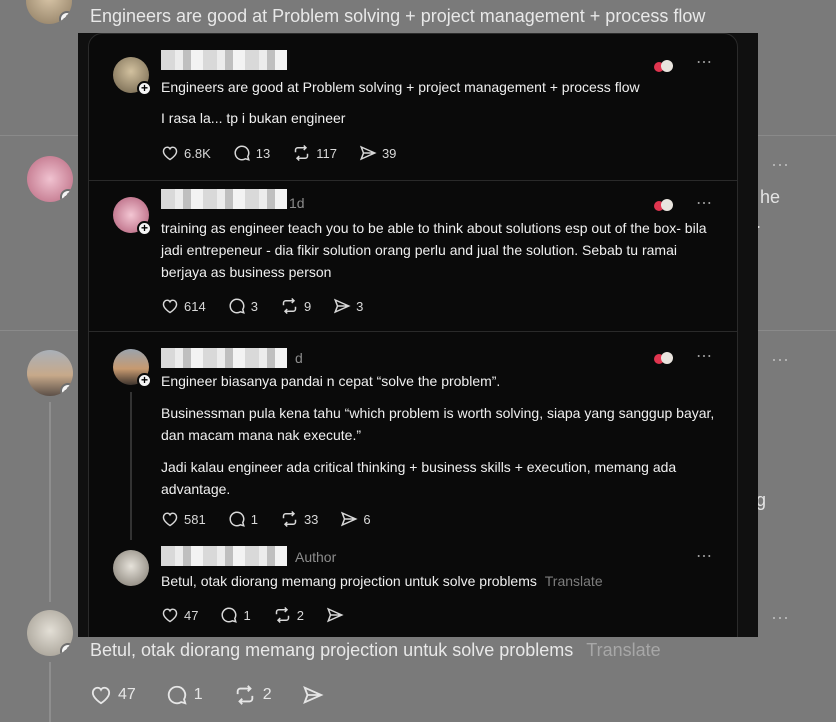  I want to click on repost-button: 33, so click(299, 519).